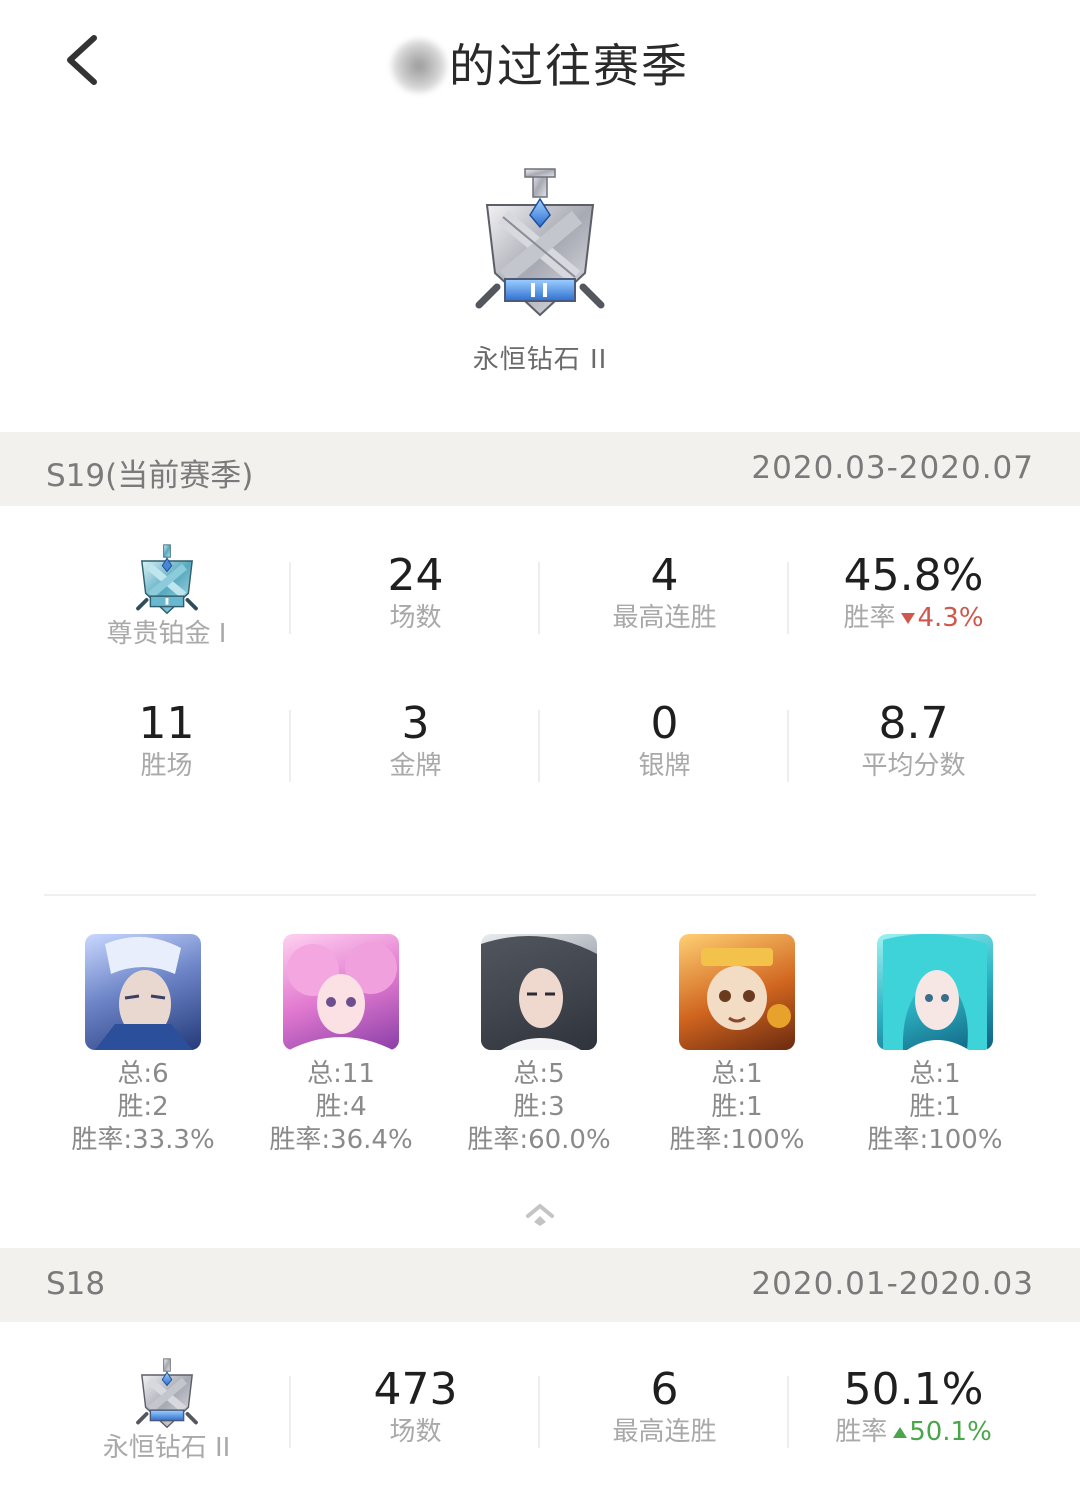 Image resolution: width=1080 pixels, height=1492 pixels. I want to click on winrate-cell: 50.1% 胜率 50.1%, so click(913, 1411).